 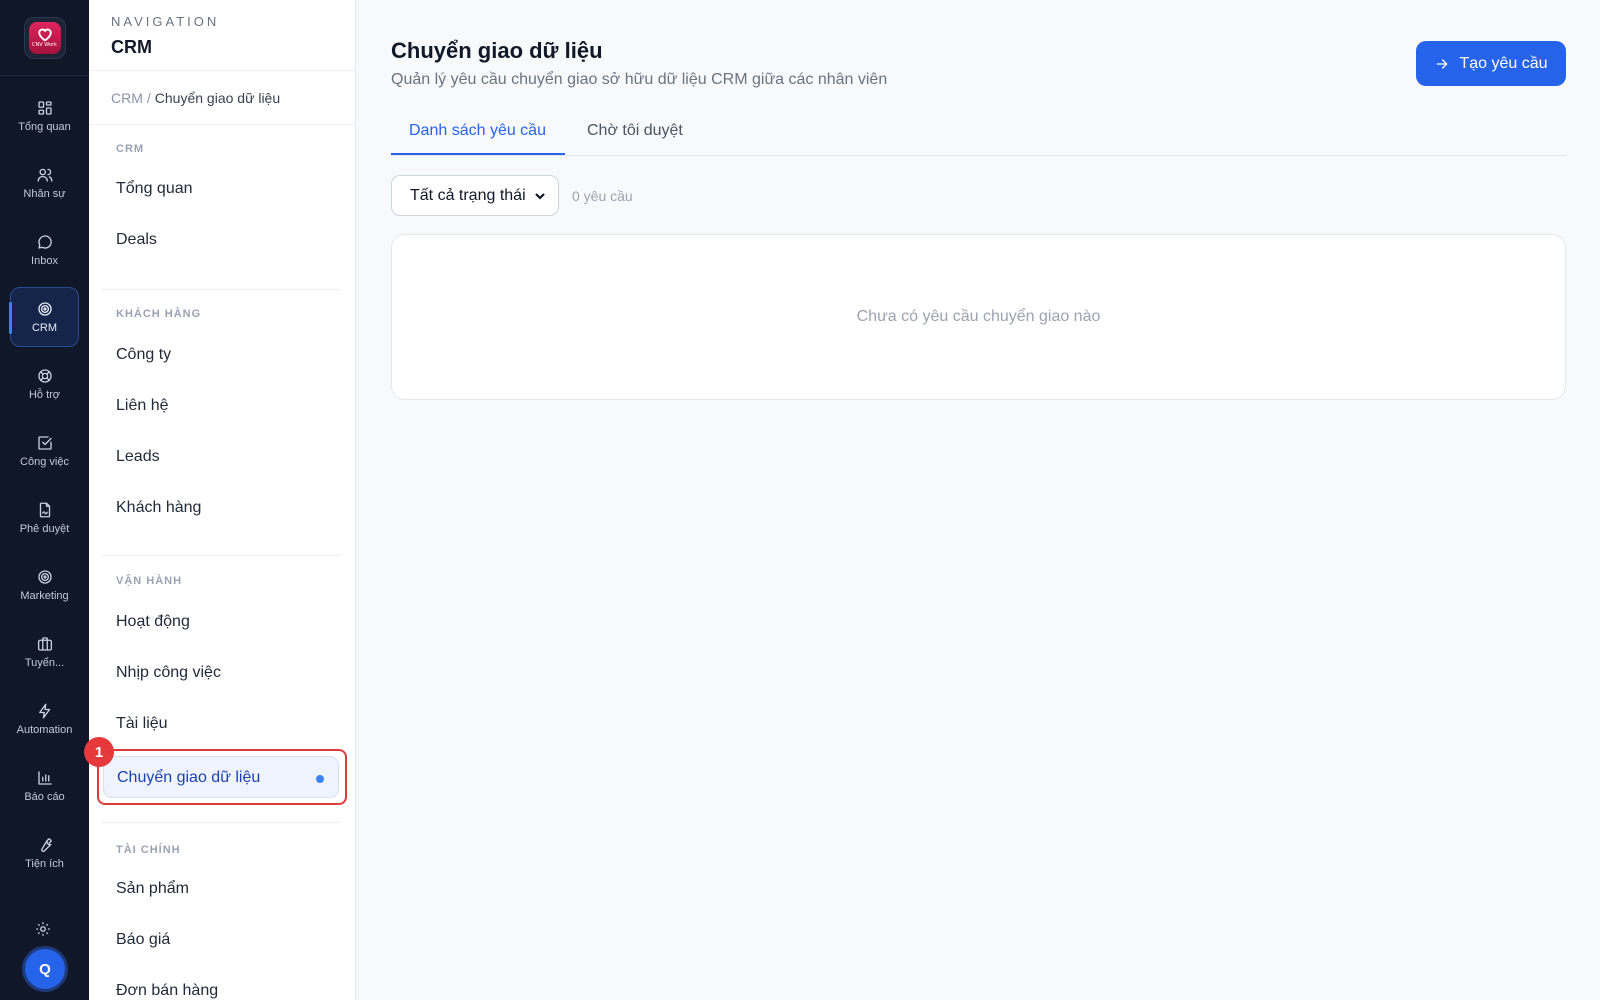 I want to click on lifebuoy-icon, so click(x=44, y=376).